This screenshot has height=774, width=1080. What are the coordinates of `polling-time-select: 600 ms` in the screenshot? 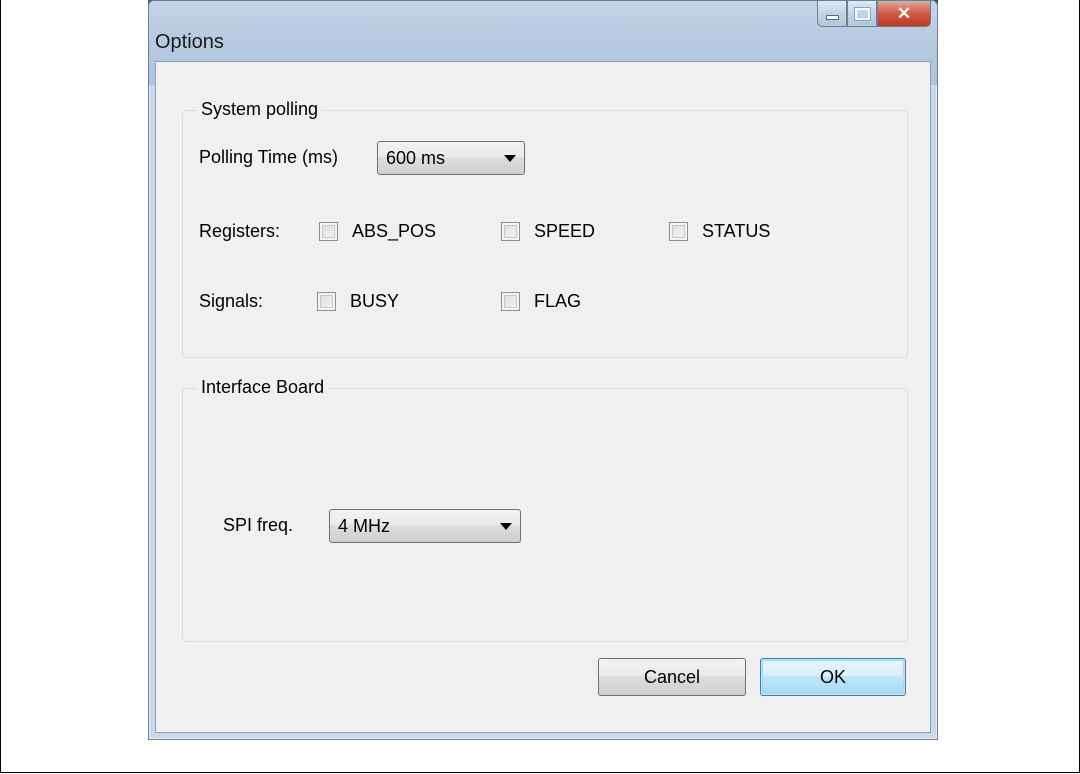 It's located at (451, 158).